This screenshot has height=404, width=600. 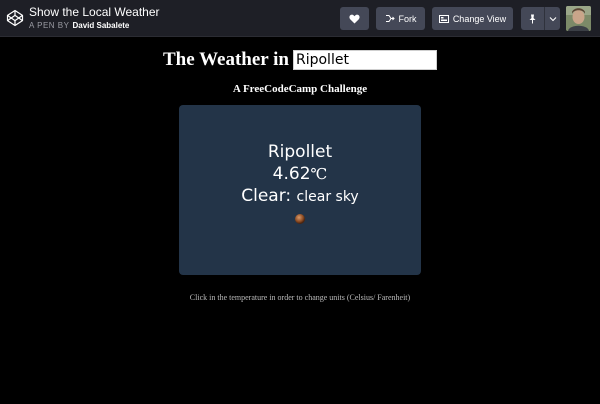 I want to click on temperature-toggle: 4.62℃, so click(x=300, y=174).